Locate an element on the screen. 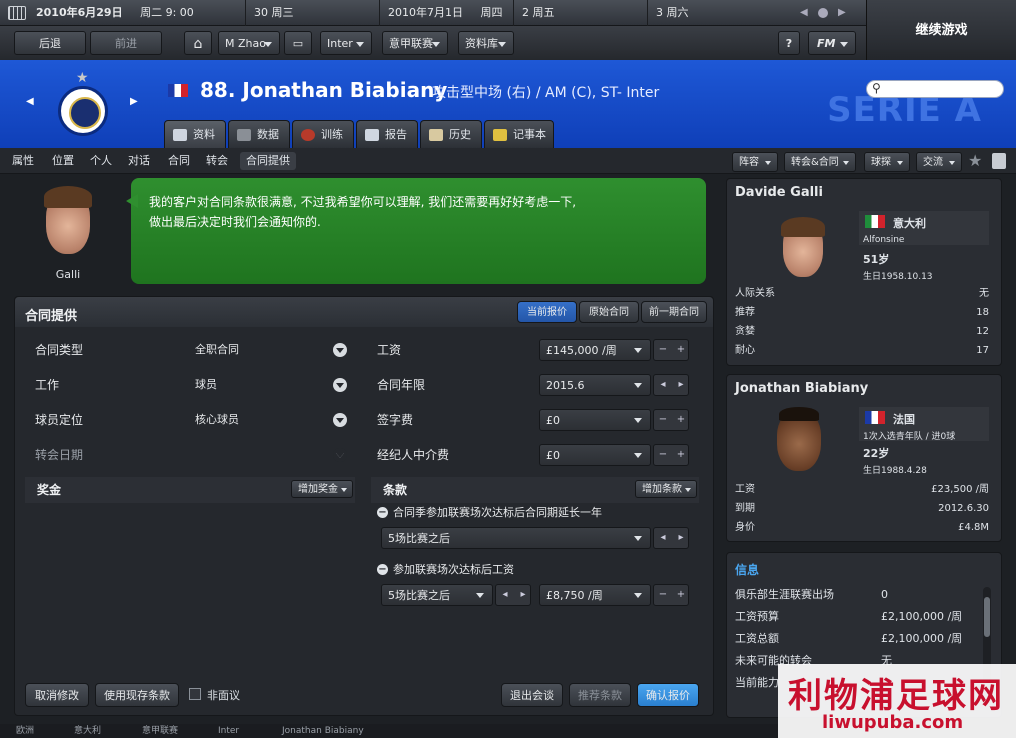 The image size is (1016, 738). squad-dropdown: 阵容 is located at coordinates (755, 162).